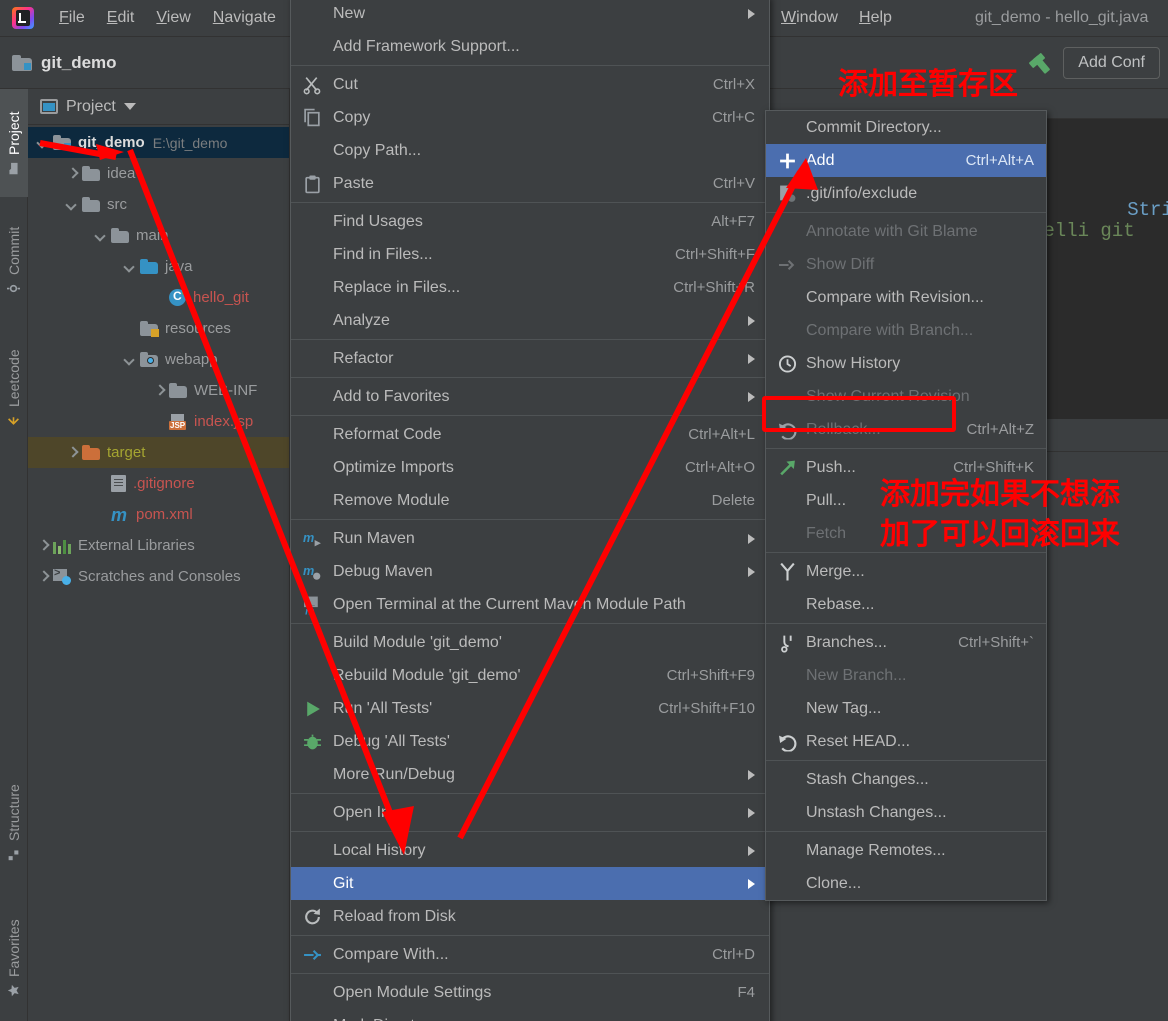  I want to click on menu-item-debug-maven: m Debug Maven, so click(530, 571).